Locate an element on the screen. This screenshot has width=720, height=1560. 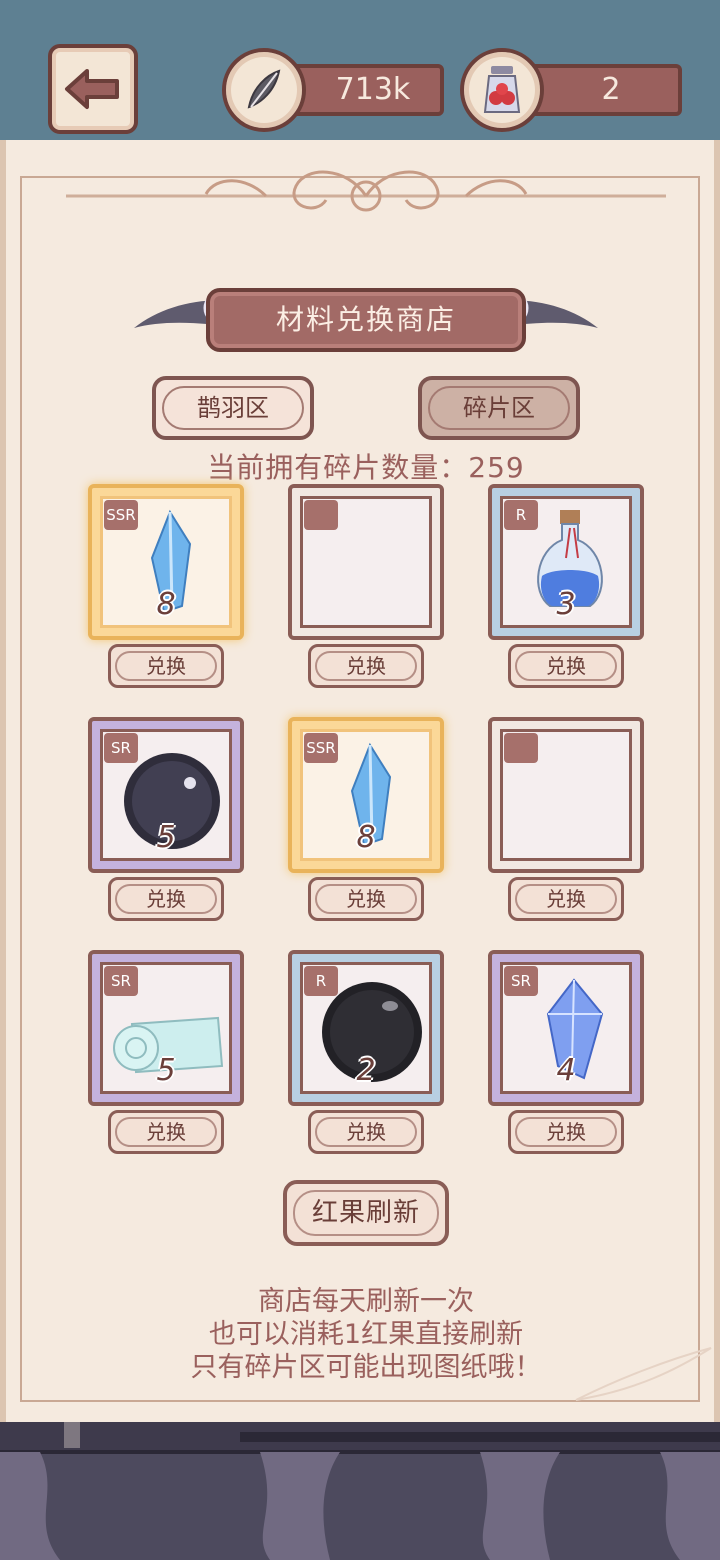
shop-title: 材料兑换商店 is located at coordinates (366, 320).